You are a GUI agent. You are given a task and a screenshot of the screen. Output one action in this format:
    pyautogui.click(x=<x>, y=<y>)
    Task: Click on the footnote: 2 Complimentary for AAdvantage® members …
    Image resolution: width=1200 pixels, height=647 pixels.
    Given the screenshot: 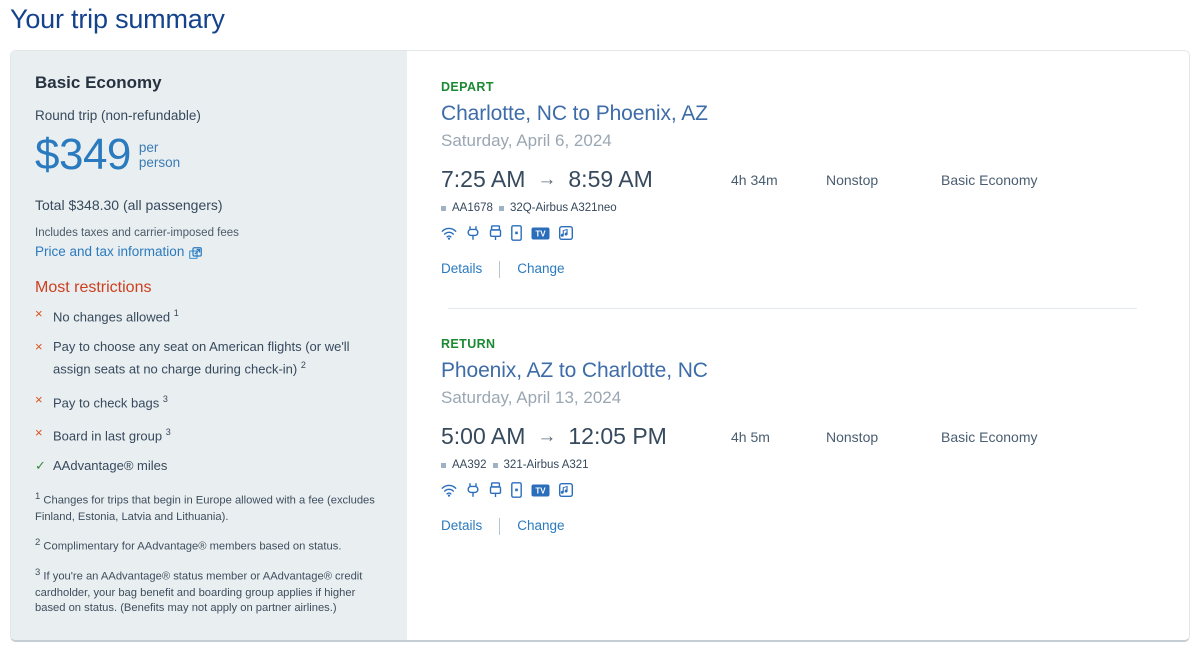 What is the action you would take?
    pyautogui.click(x=209, y=545)
    